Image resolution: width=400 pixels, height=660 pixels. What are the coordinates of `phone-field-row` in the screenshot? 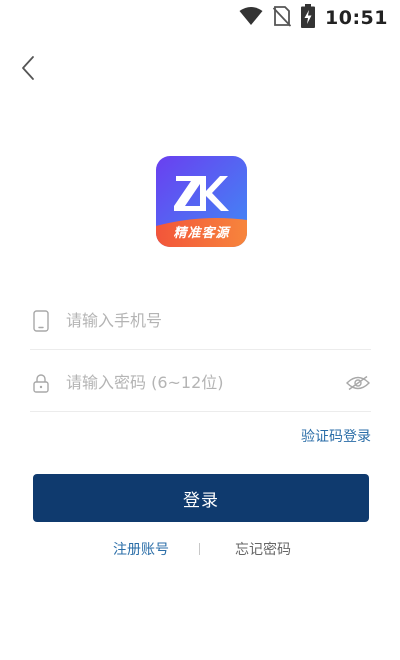 It's located at (200, 321).